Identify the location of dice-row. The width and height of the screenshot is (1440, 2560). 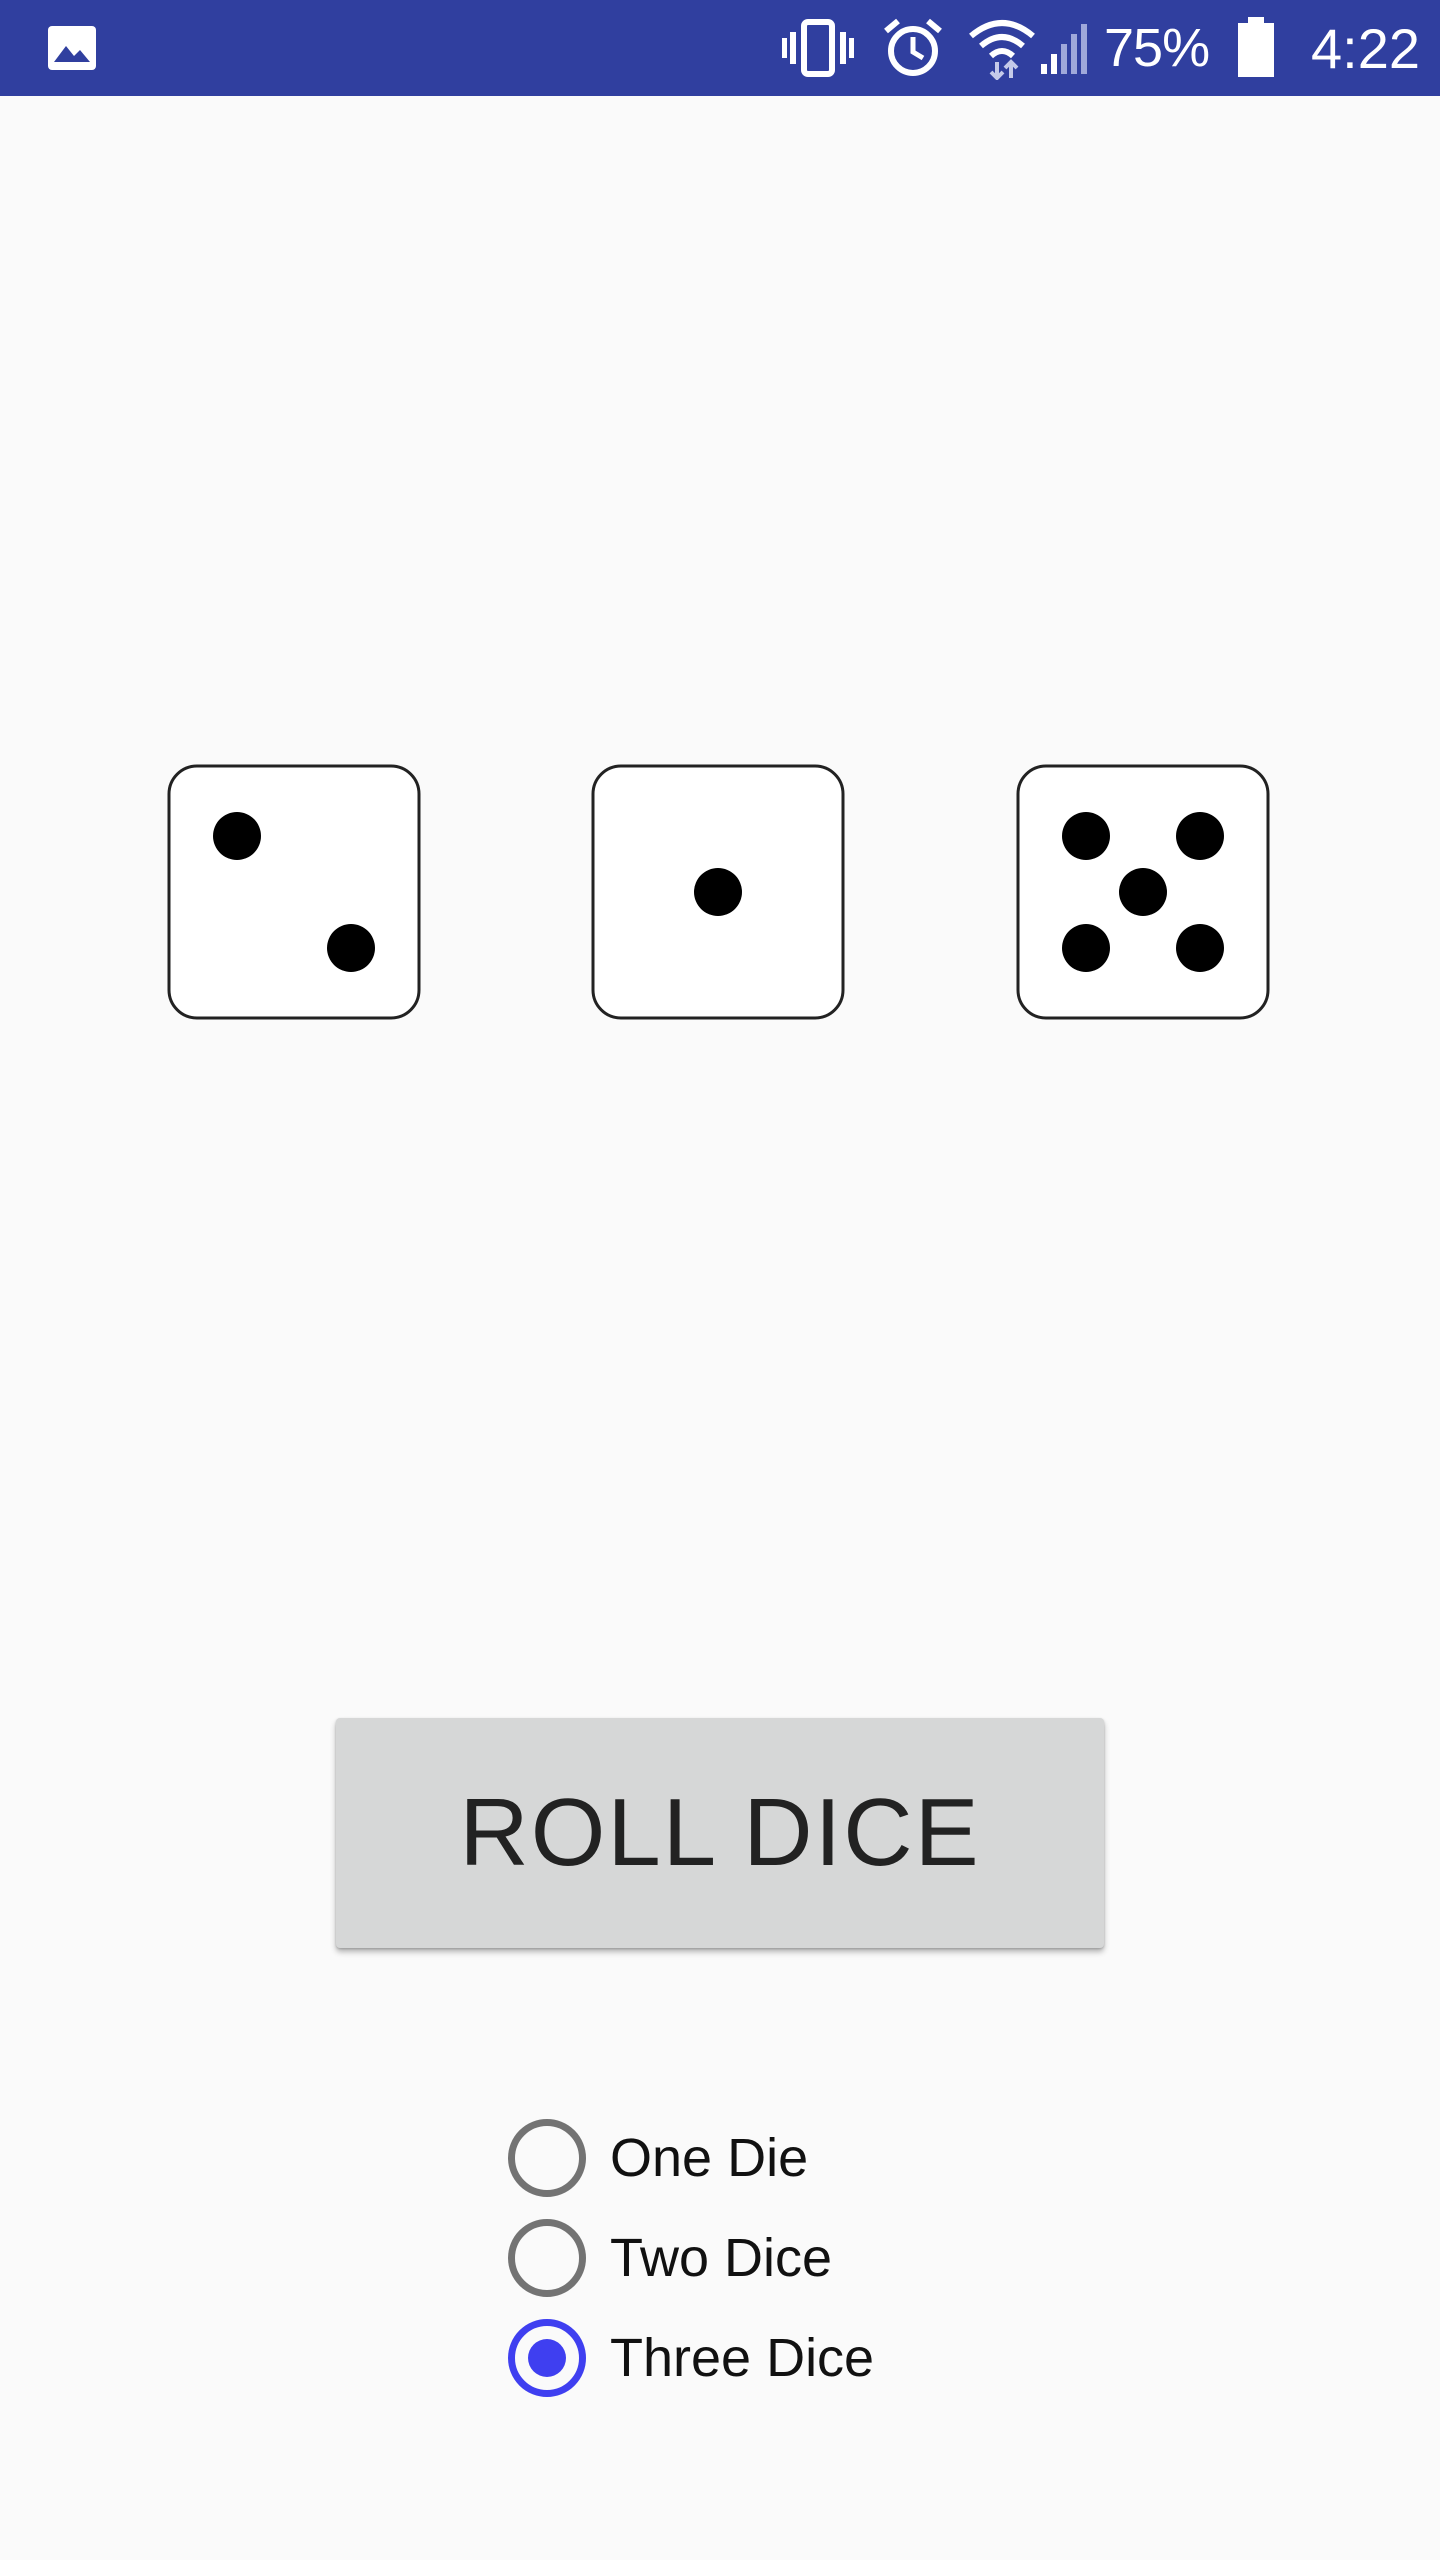
(720, 894).